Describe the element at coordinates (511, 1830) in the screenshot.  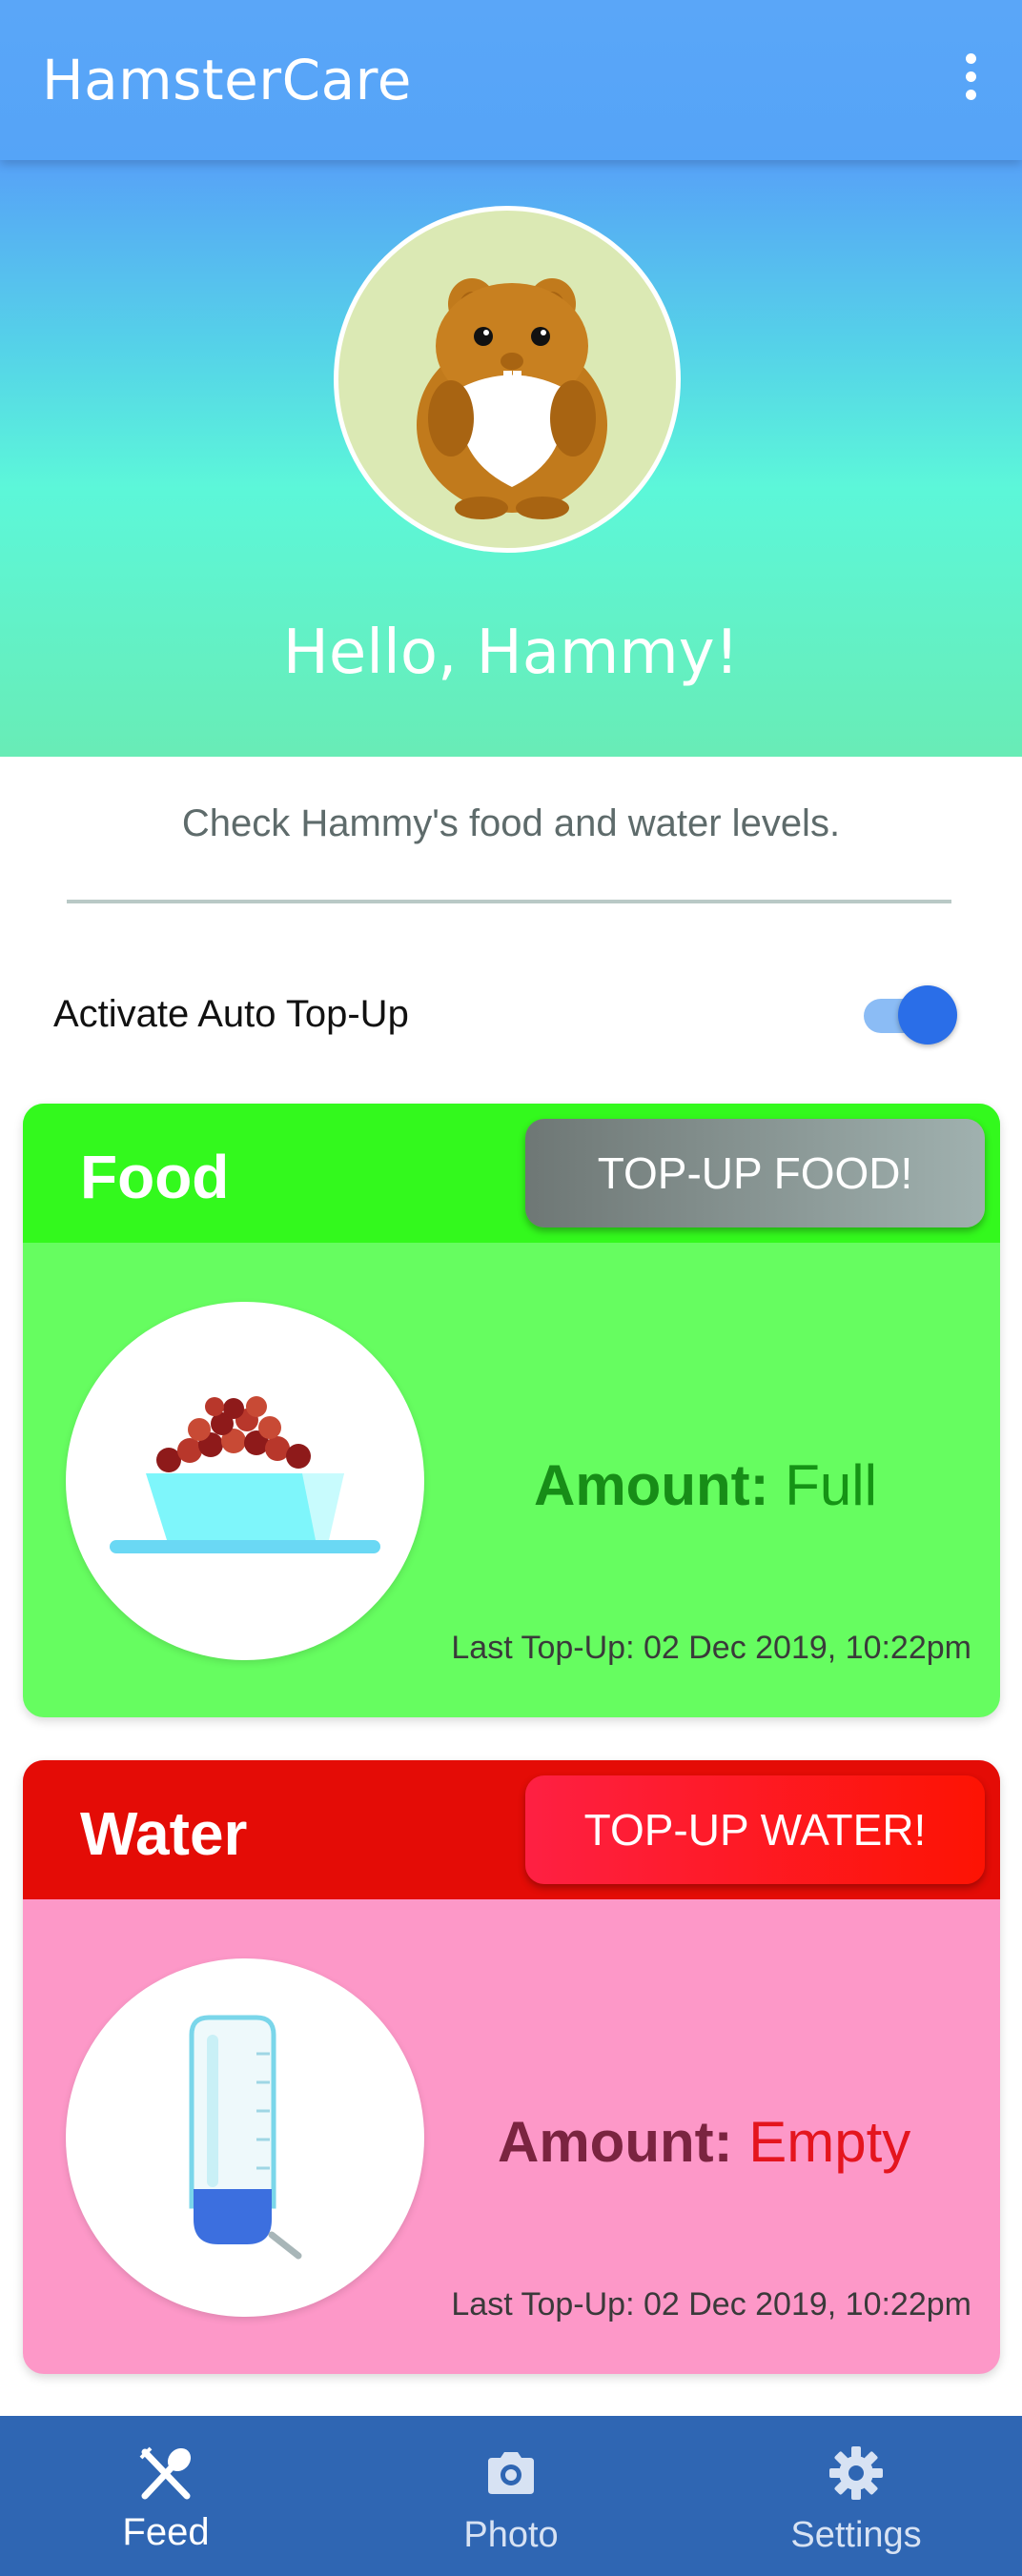
I see `water-card-header: Water TOP-UP WATER!` at that location.